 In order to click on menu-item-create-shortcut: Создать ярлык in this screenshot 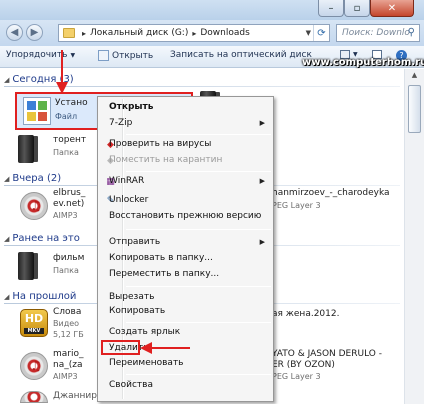, I will do `click(186, 333)`.